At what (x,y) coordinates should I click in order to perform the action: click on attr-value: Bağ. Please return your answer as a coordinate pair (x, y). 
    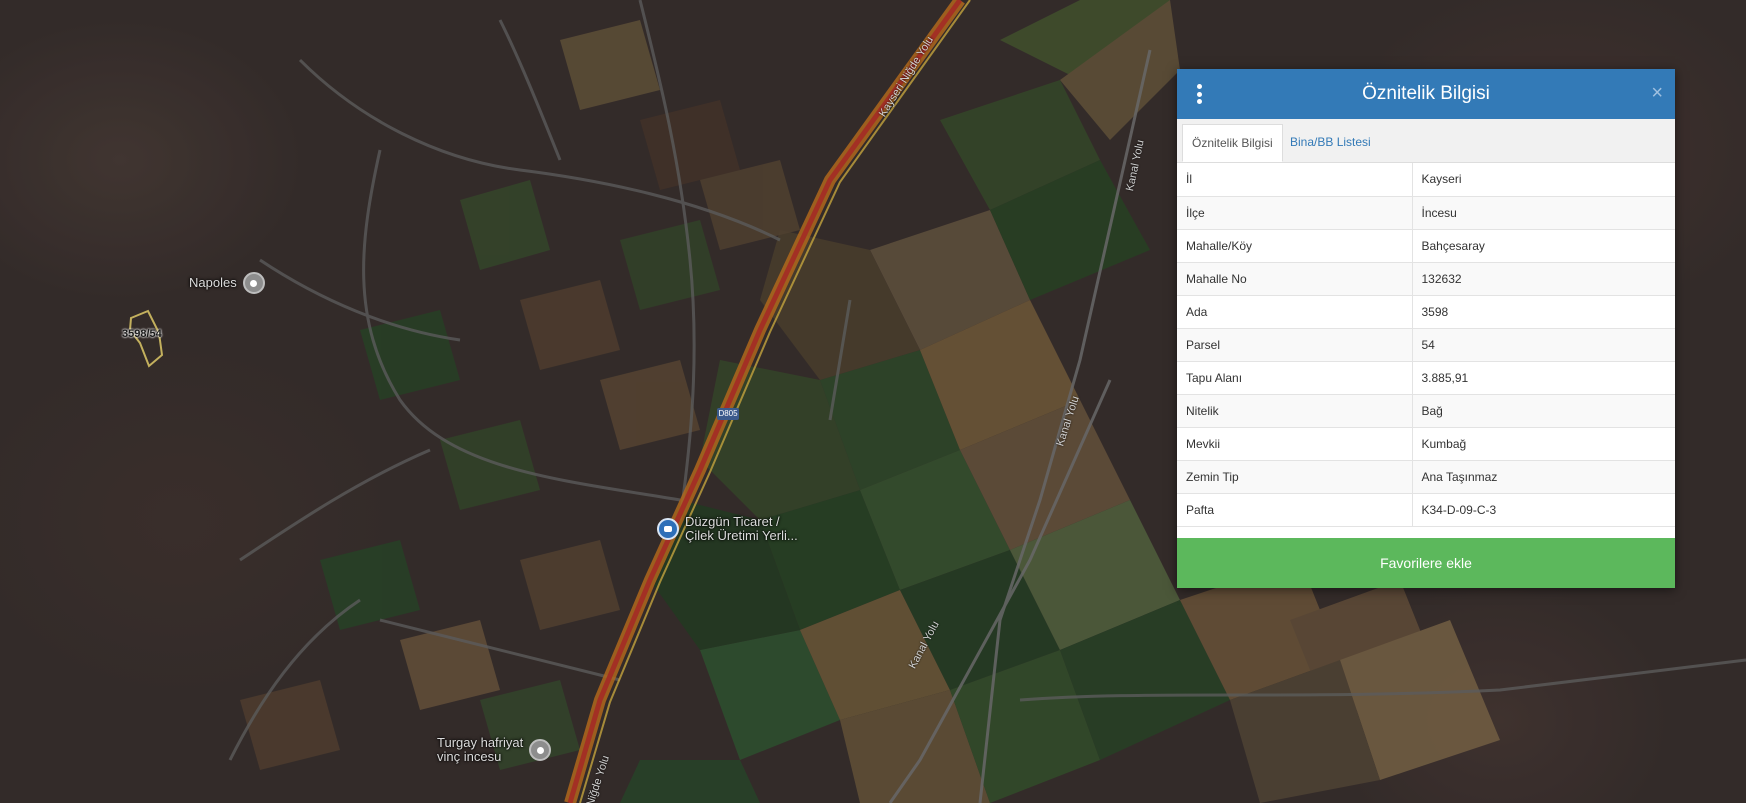
    Looking at the image, I should click on (1543, 411).